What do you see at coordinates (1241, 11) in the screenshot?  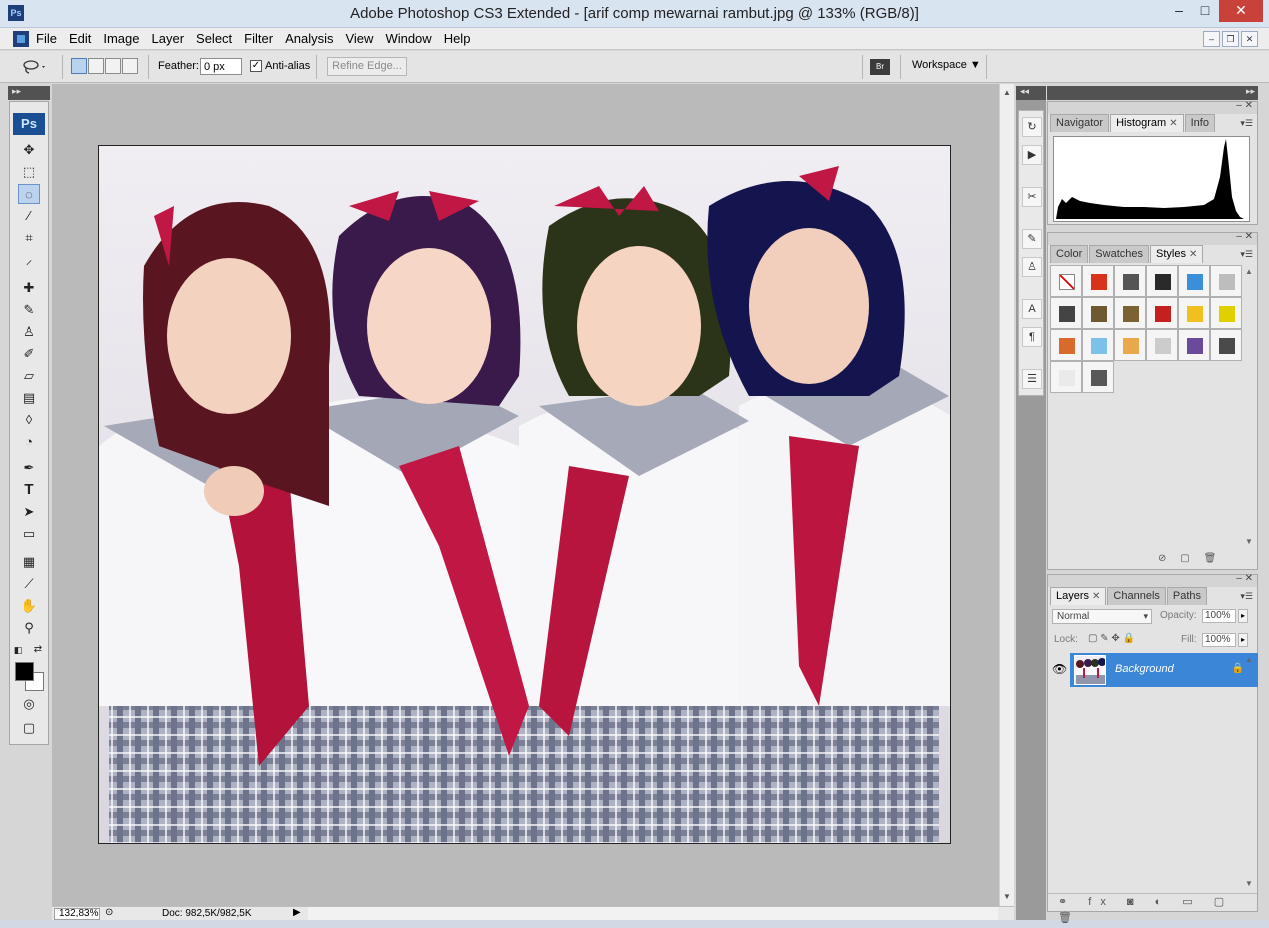 I see `close-window-button: ✕` at bounding box center [1241, 11].